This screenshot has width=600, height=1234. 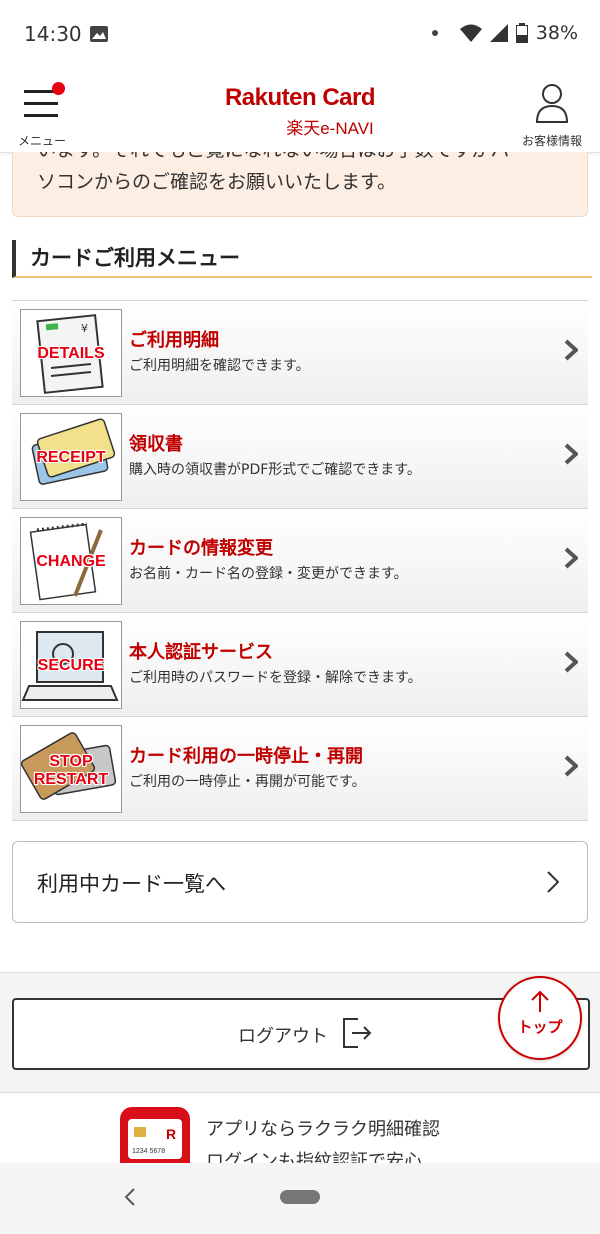 What do you see at coordinates (300, 36) in the screenshot?
I see `status-bar: 14:30 38%` at bounding box center [300, 36].